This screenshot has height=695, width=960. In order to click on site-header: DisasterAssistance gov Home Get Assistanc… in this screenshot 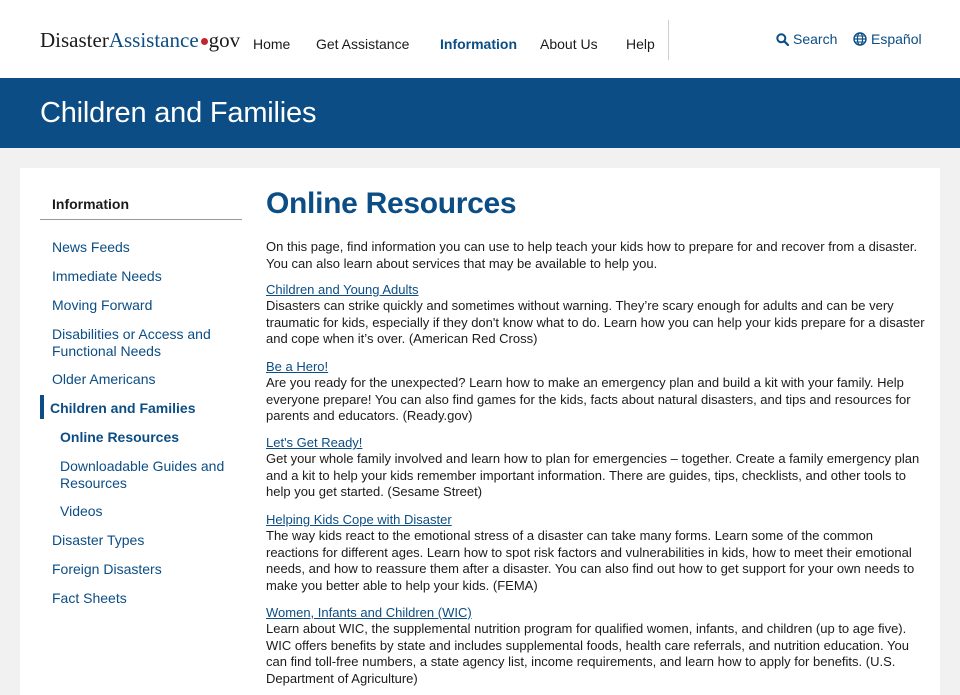, I will do `click(480, 39)`.